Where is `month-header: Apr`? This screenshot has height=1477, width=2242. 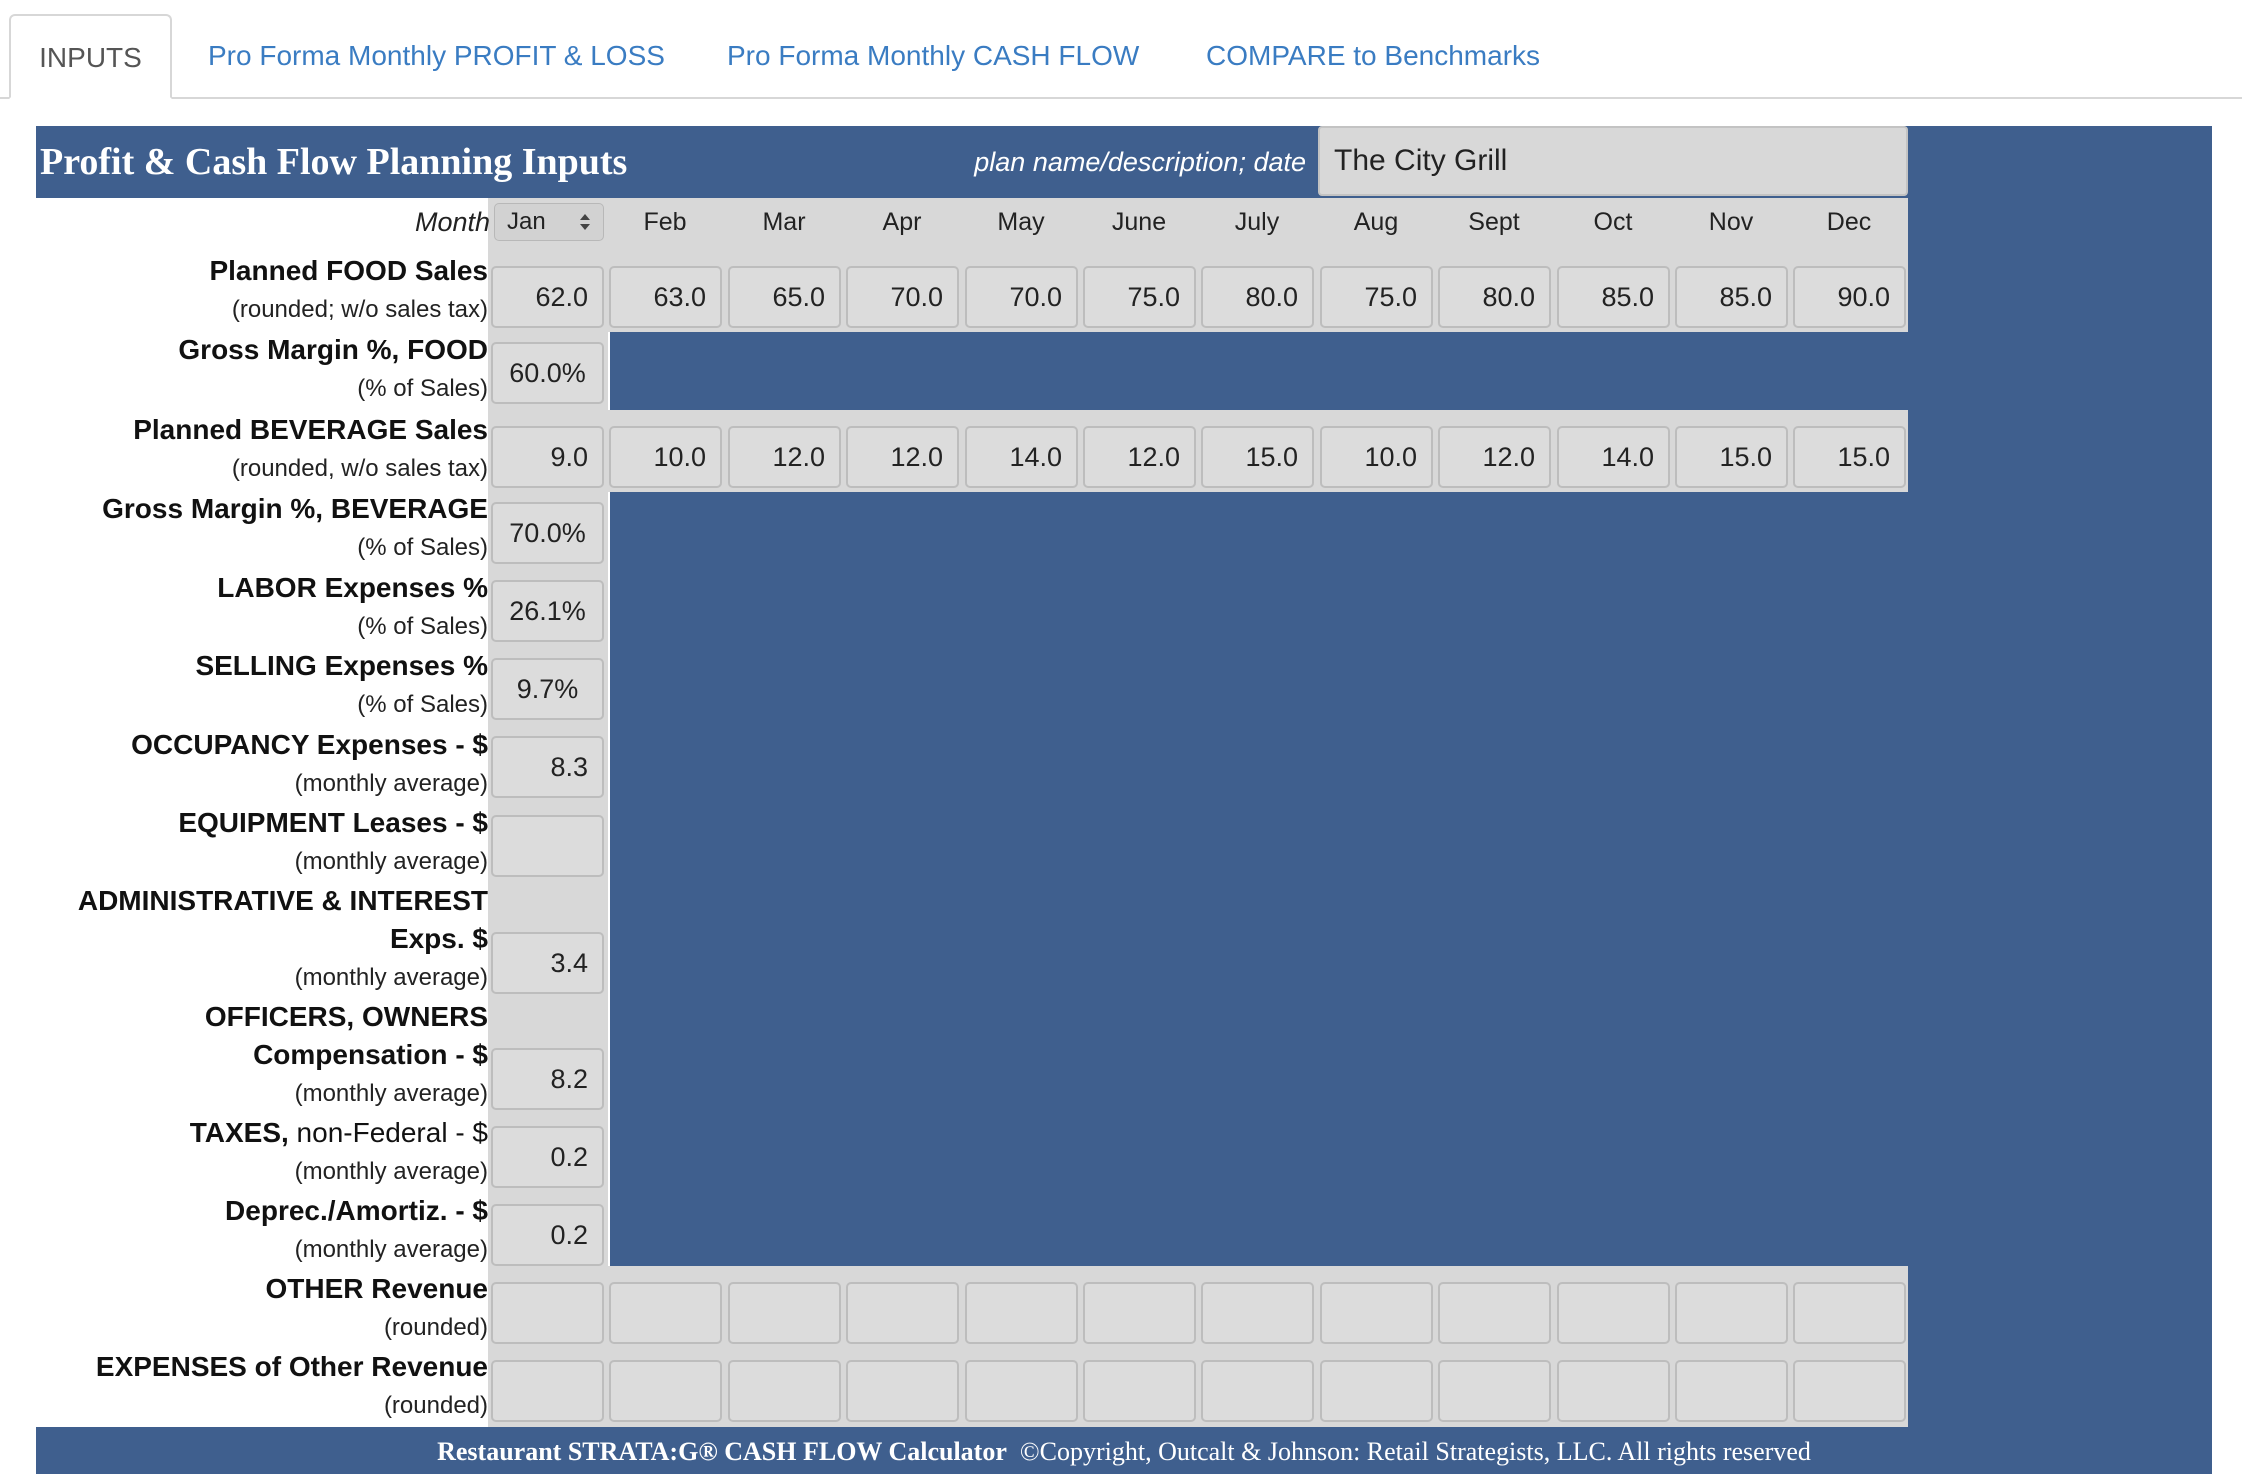
month-header: Apr is located at coordinates (902, 222).